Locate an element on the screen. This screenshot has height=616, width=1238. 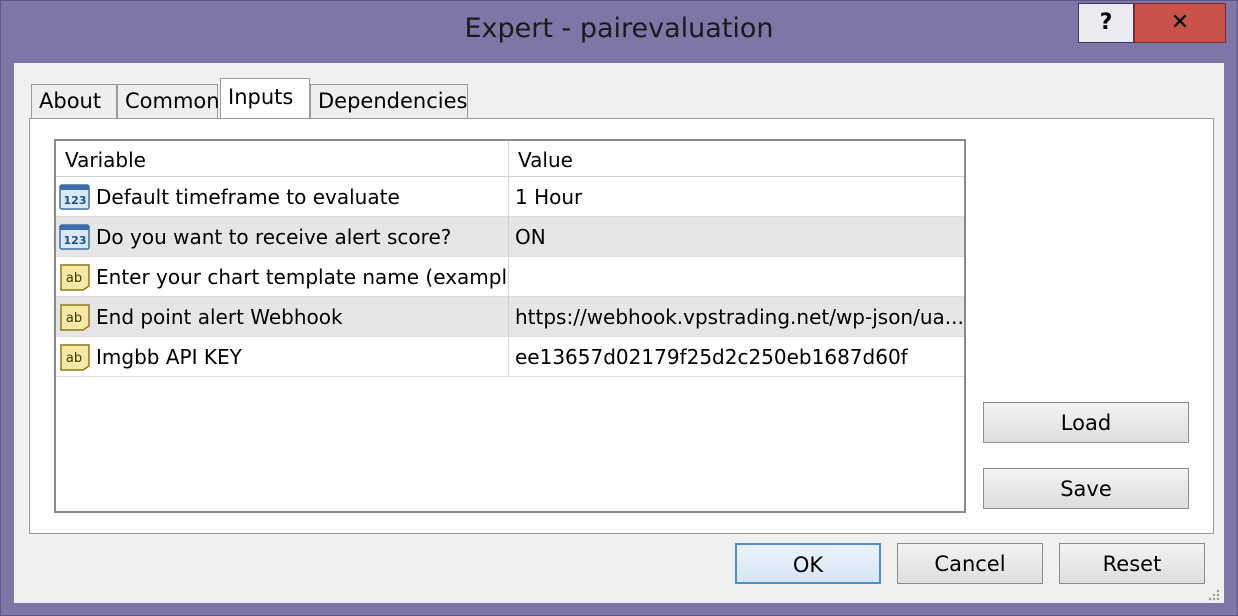
window-title: Expert - pairevaluation is located at coordinates (619, 28).